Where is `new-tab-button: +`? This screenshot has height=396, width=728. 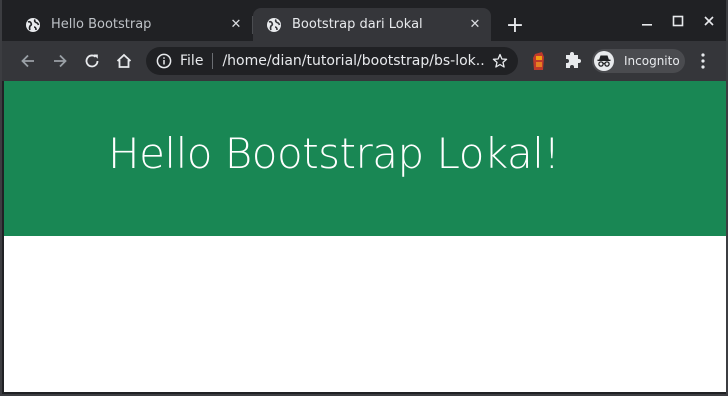 new-tab-button: + is located at coordinates (515, 27).